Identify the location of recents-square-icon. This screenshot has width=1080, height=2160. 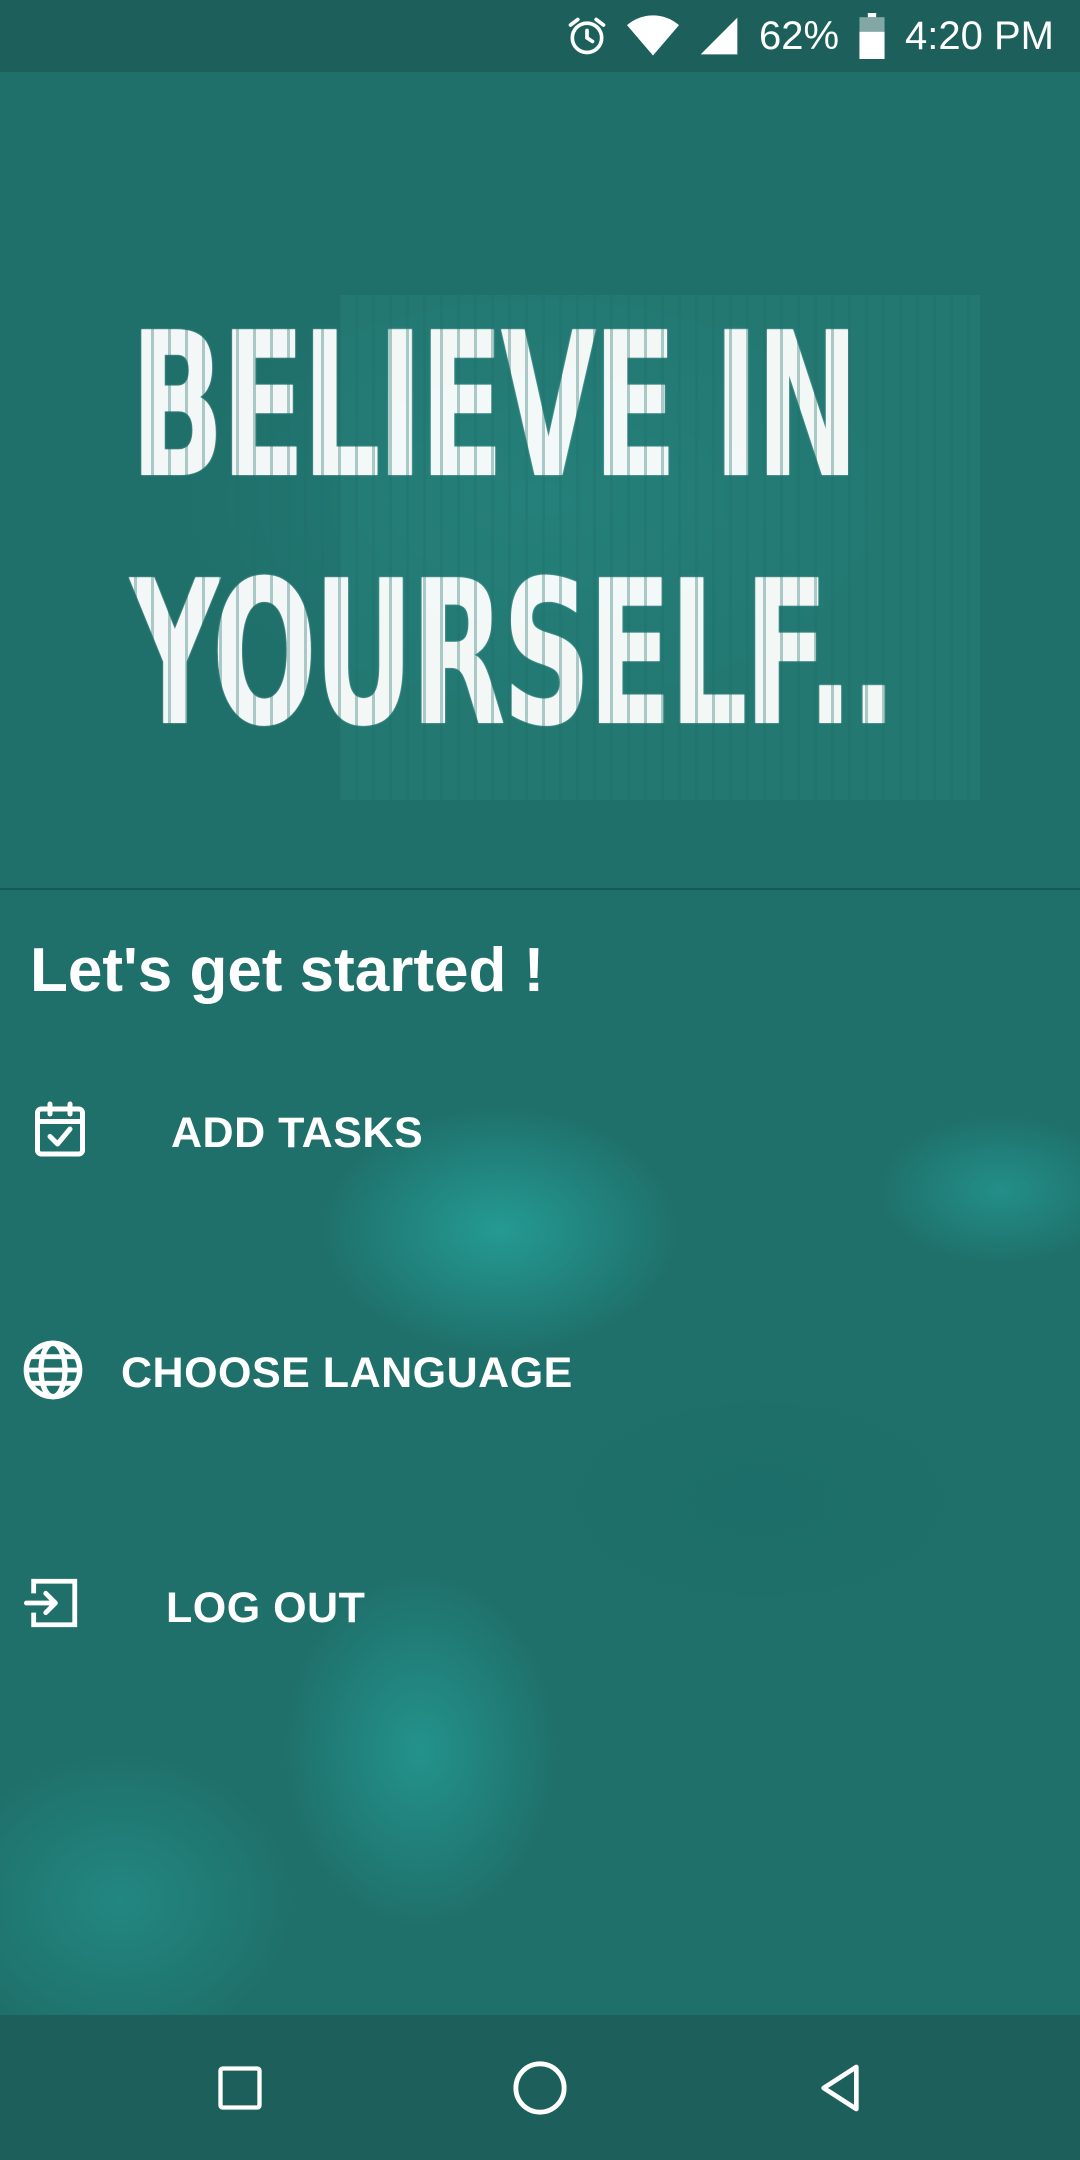
(240, 2087).